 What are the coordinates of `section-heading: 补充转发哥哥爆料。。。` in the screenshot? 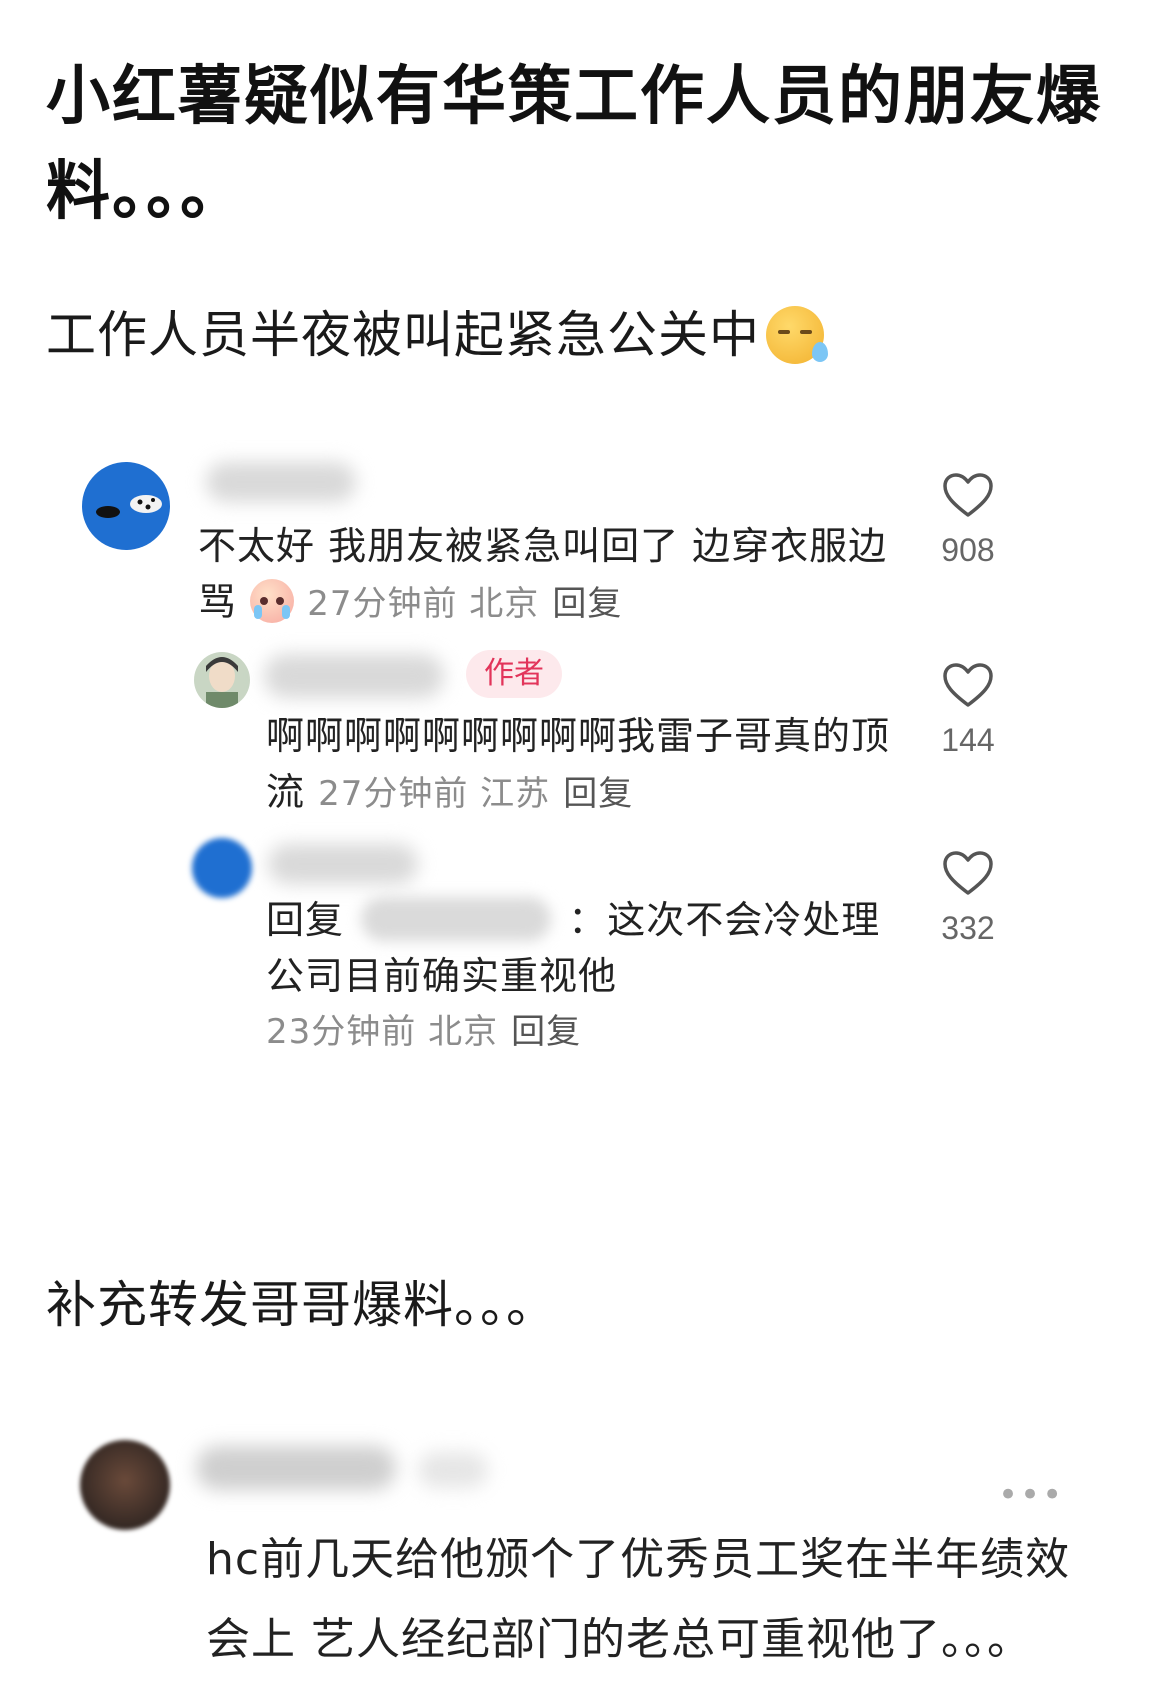 It's located at (301, 1305).